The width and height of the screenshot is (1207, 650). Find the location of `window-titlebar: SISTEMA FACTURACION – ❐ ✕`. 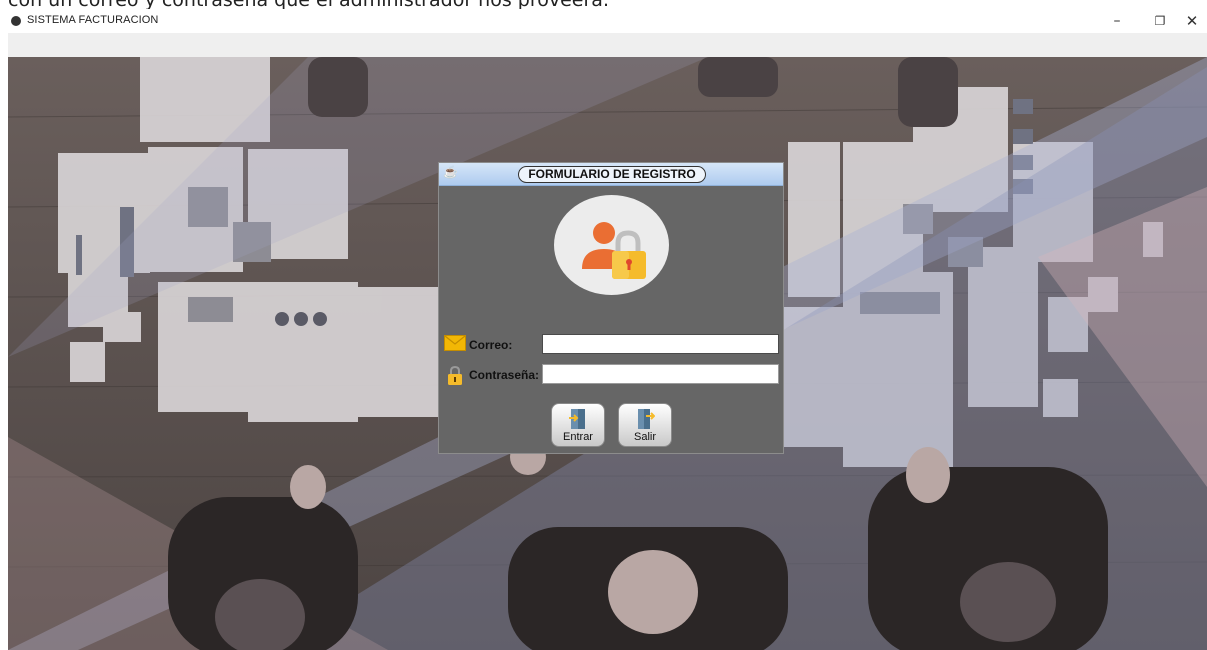

window-titlebar: SISTEMA FACTURACION – ❐ ✕ is located at coordinates (603, 21).